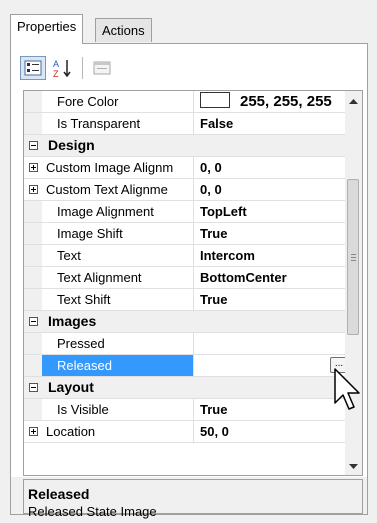 The image size is (377, 523). Describe the element at coordinates (56, 73) in the screenshot. I see `svg-text: Z` at that location.